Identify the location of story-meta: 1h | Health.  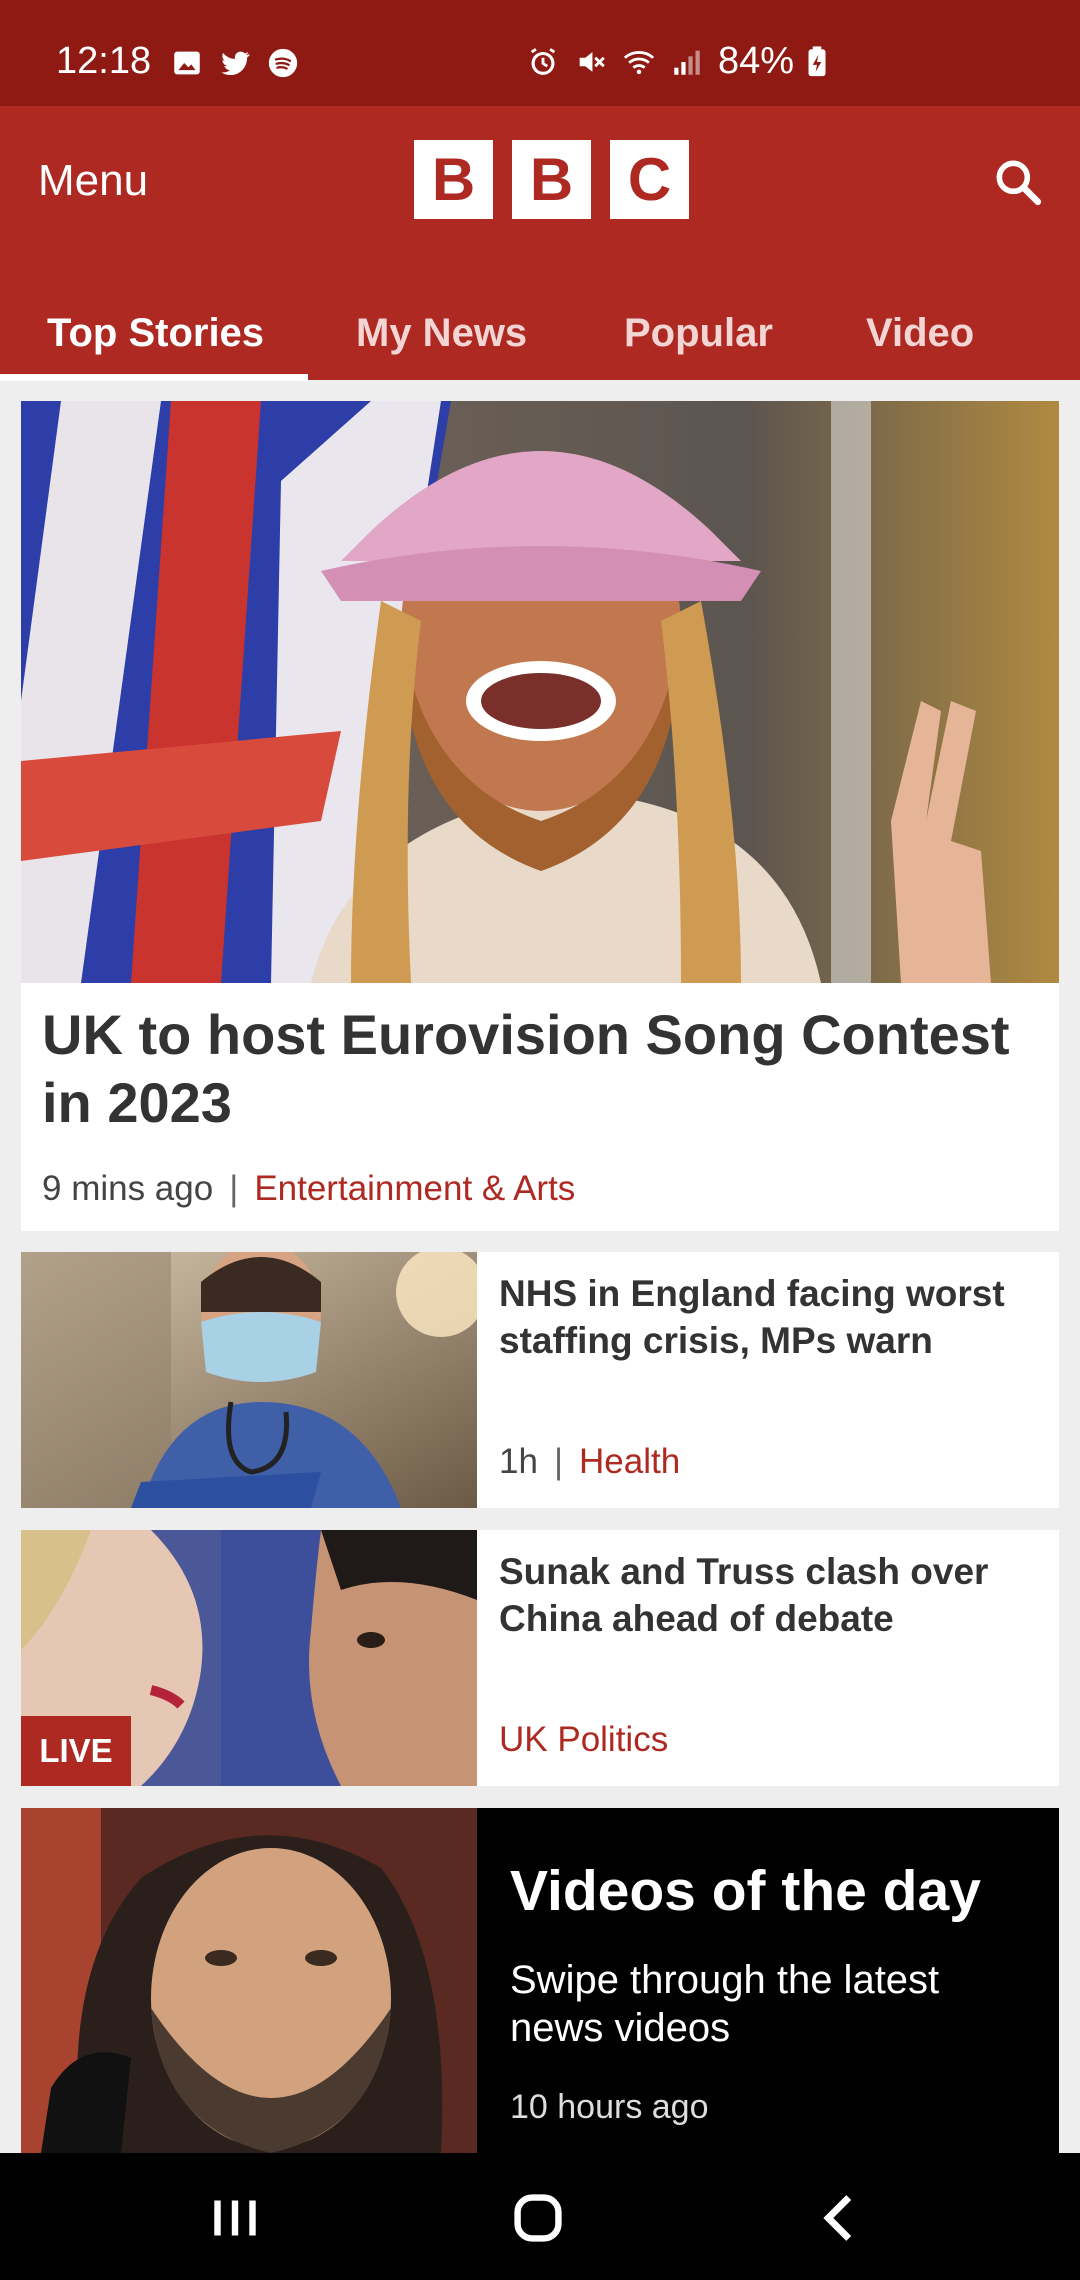
(589, 1462).